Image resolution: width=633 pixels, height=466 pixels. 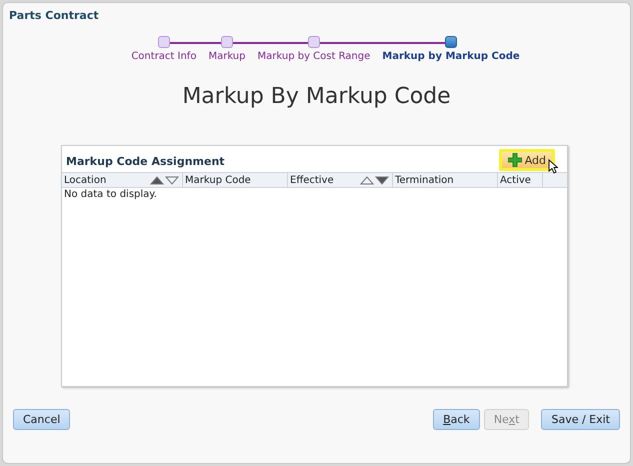 I want to click on window-title: Parts Contract, so click(x=54, y=16).